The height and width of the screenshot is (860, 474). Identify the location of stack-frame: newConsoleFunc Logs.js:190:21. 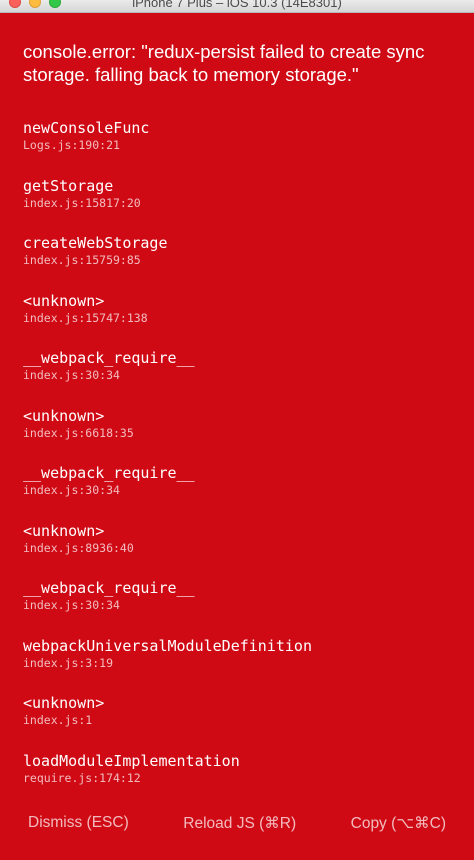
(238, 148).